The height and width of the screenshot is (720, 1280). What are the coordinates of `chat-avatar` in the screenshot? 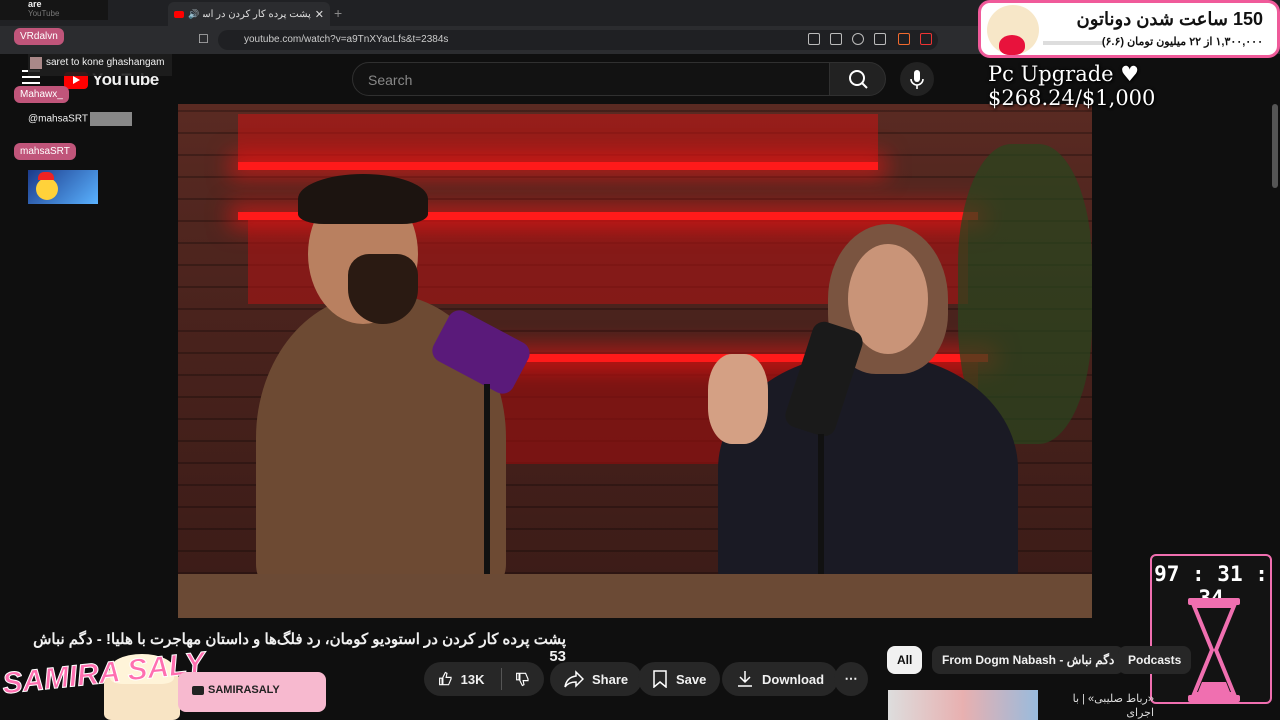 It's located at (36, 63).